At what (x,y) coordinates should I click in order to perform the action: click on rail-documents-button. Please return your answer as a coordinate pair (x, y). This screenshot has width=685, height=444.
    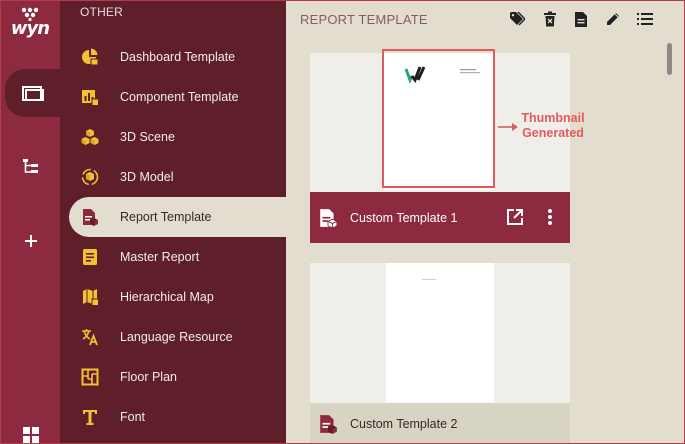
    Looking at the image, I should click on (32, 93).